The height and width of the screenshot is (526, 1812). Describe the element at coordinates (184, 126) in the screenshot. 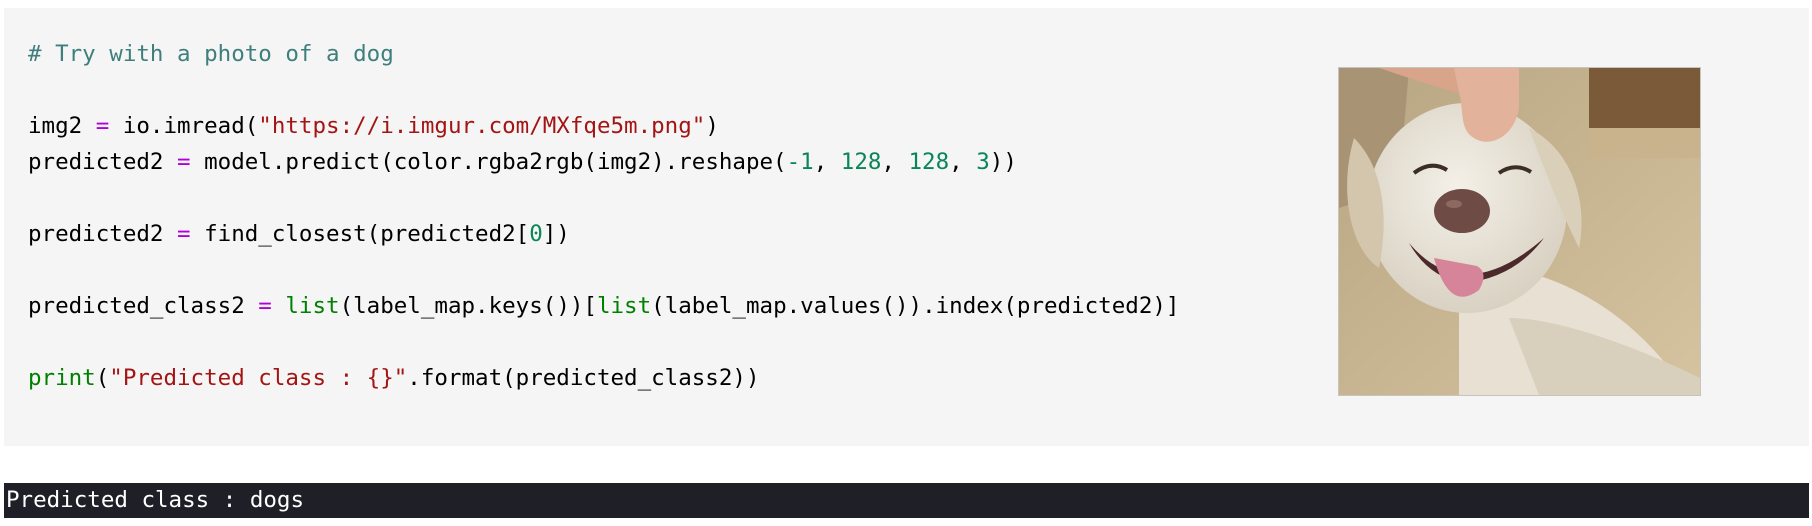

I see `code-token: io.imread(` at that location.